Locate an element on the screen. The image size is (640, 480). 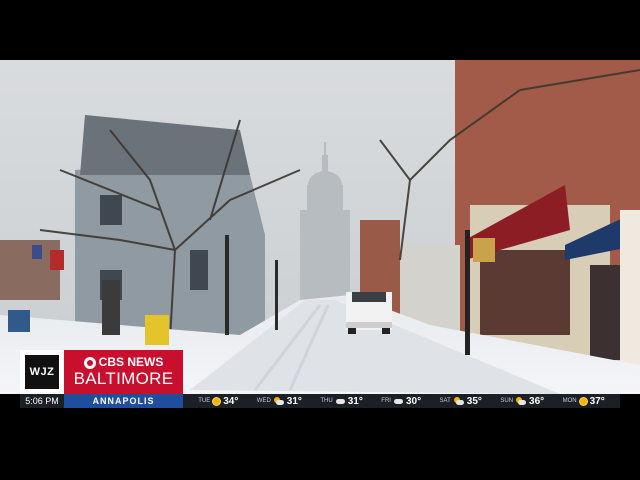
forecast-day-label: SUN is located at coordinates (507, 401).